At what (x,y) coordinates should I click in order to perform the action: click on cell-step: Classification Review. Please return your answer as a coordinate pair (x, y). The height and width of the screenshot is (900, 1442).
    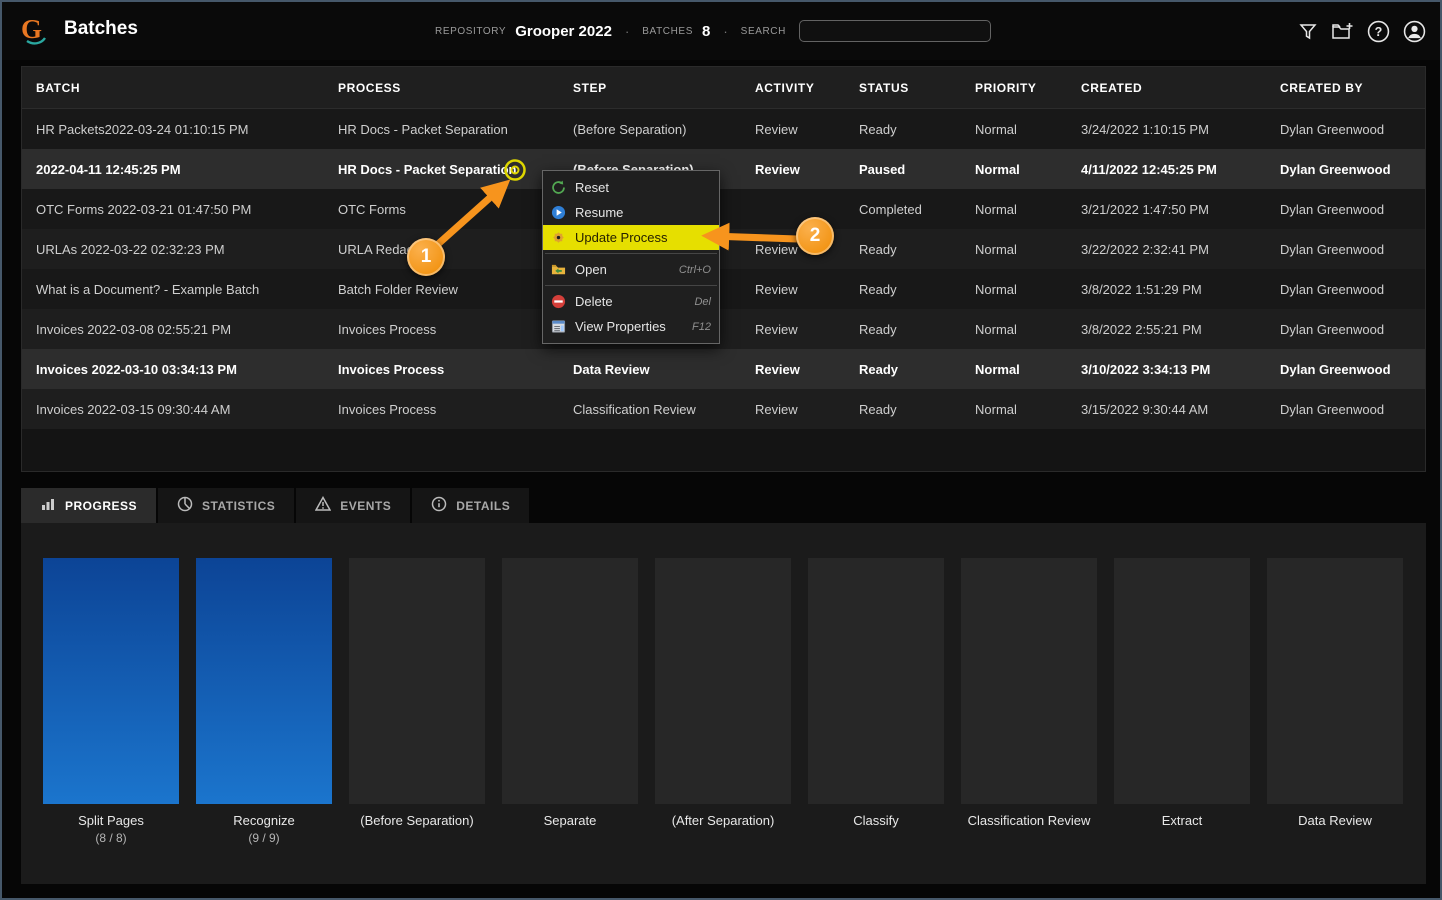
    Looking at the image, I should click on (634, 409).